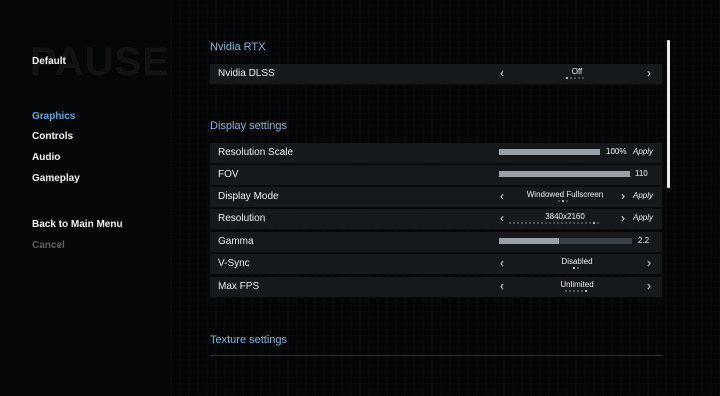 This screenshot has width=720, height=396. Describe the element at coordinates (246, 73) in the screenshot. I see `setting-label: Nvidia DLSS` at that location.